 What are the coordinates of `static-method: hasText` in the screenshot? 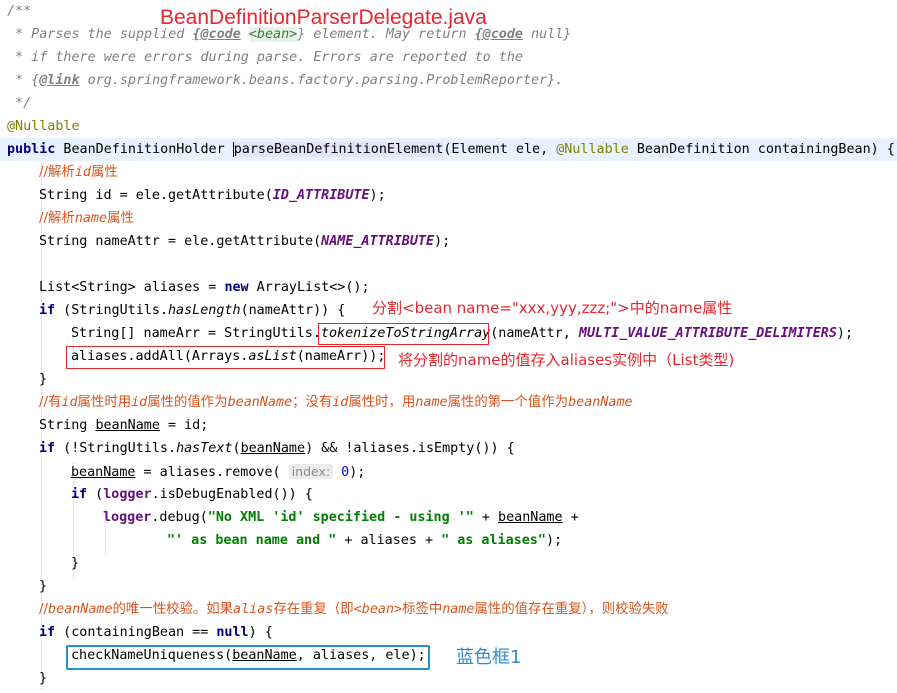 It's located at (204, 448).